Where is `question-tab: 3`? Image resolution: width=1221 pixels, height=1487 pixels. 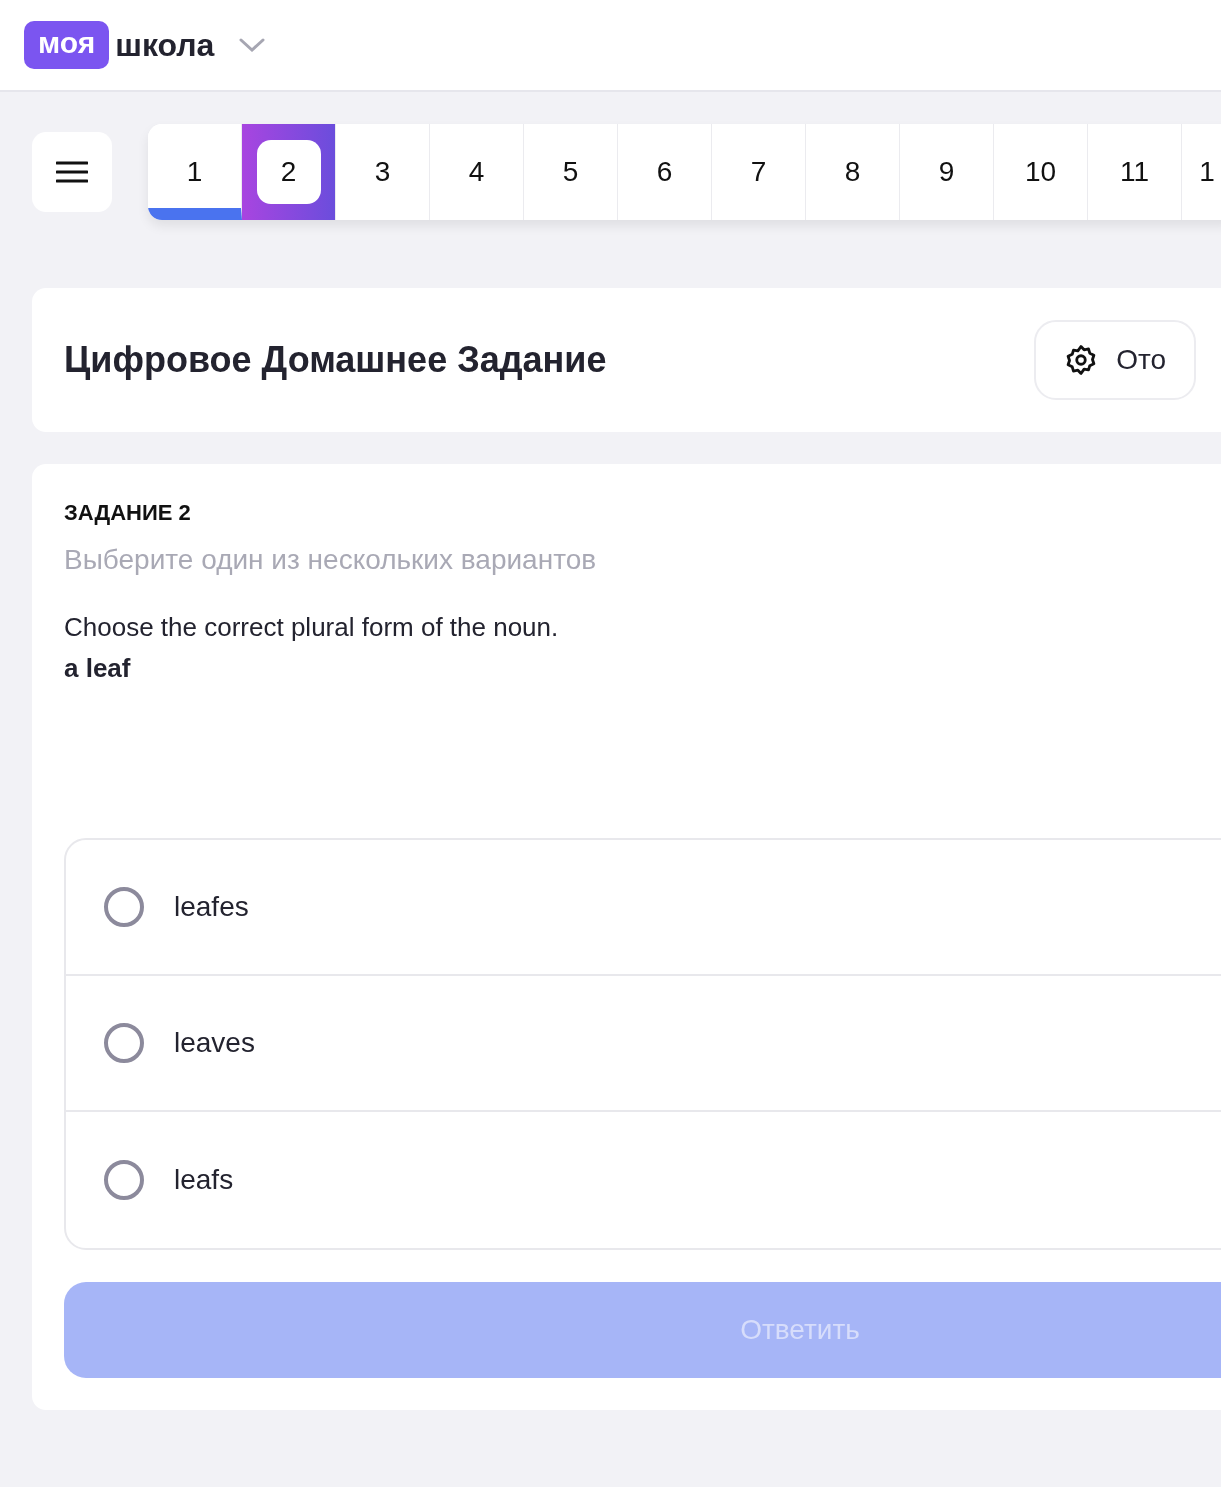 question-tab: 3 is located at coordinates (383, 172).